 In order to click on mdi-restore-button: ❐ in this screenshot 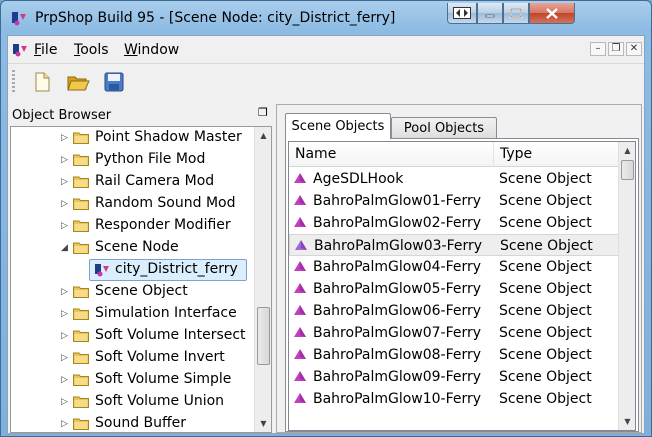, I will do `click(616, 49)`.